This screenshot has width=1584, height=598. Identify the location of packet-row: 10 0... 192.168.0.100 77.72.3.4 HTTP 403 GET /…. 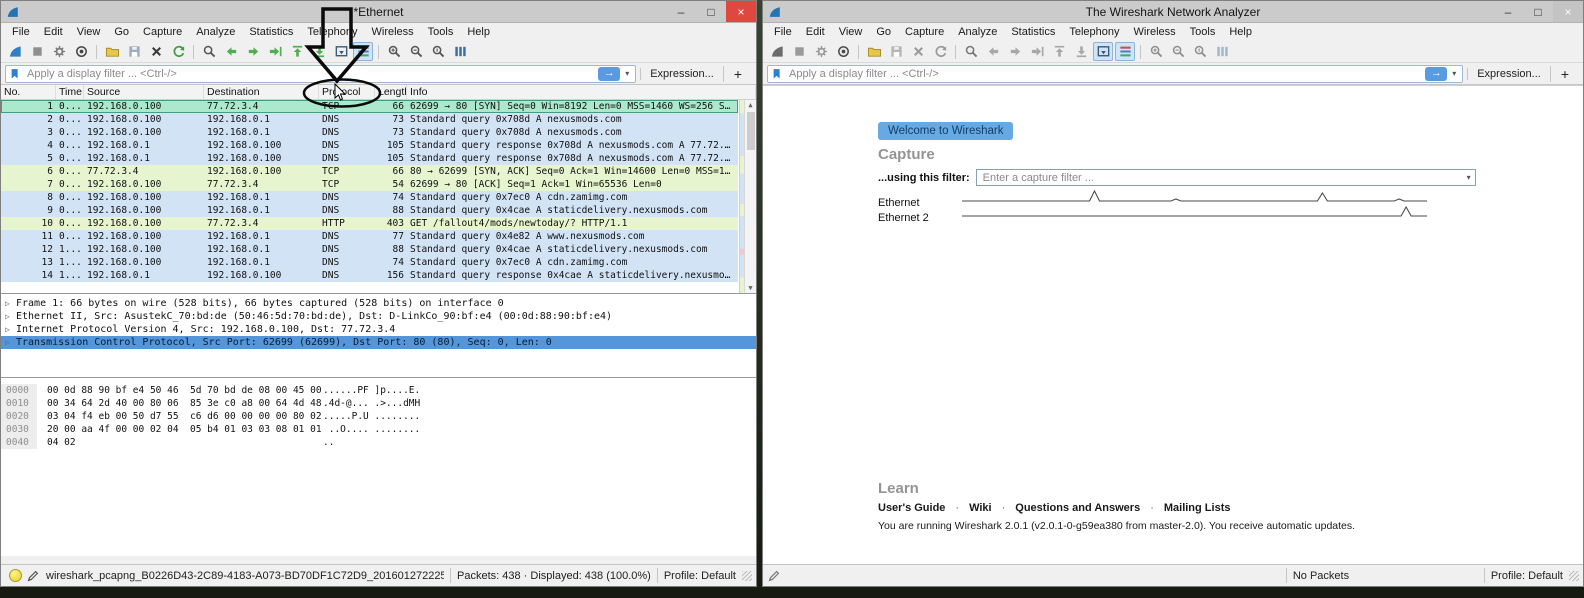
(369, 223).